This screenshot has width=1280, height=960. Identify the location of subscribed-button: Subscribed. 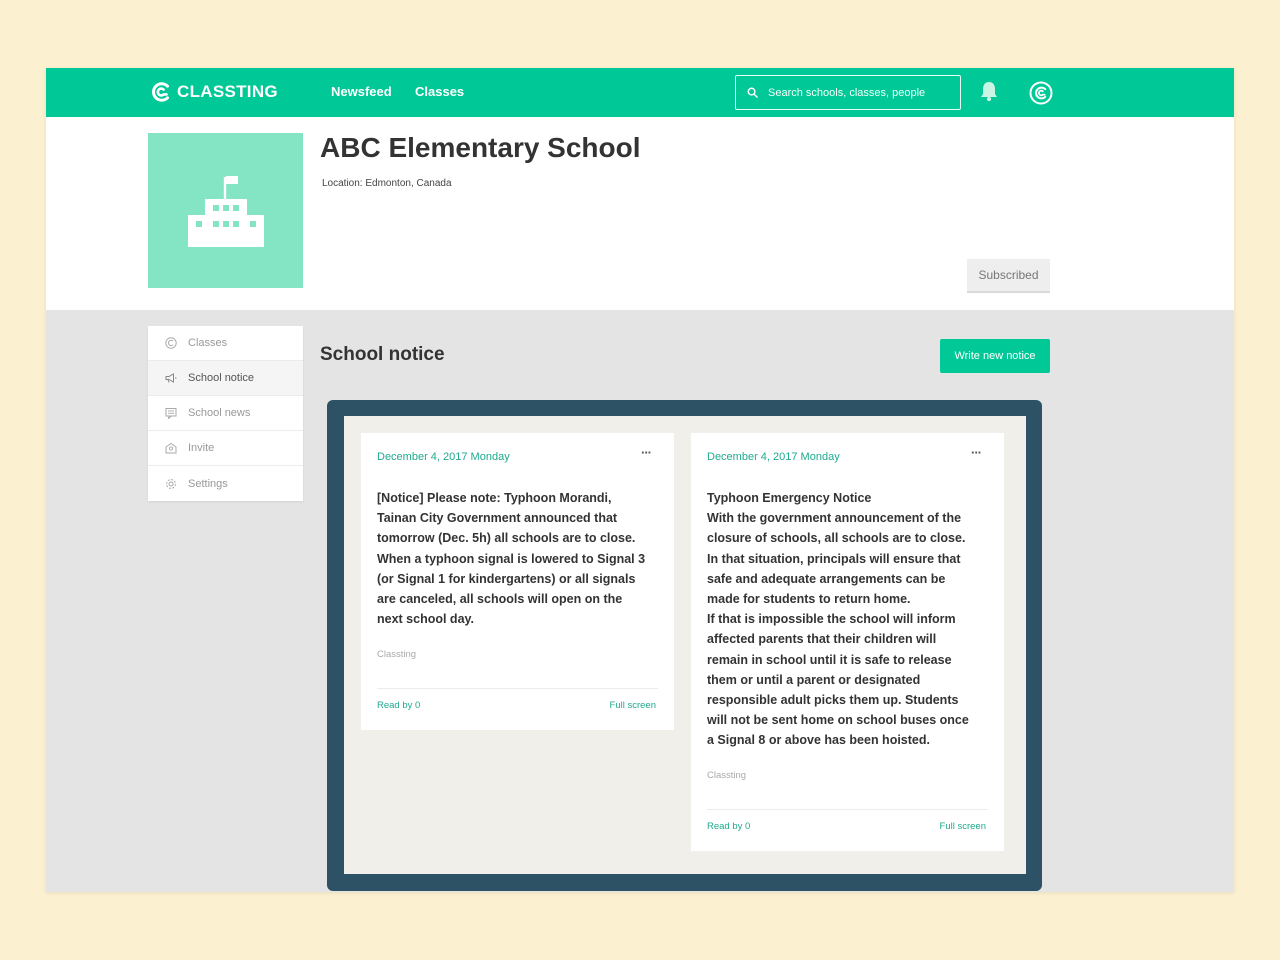
(1008, 276).